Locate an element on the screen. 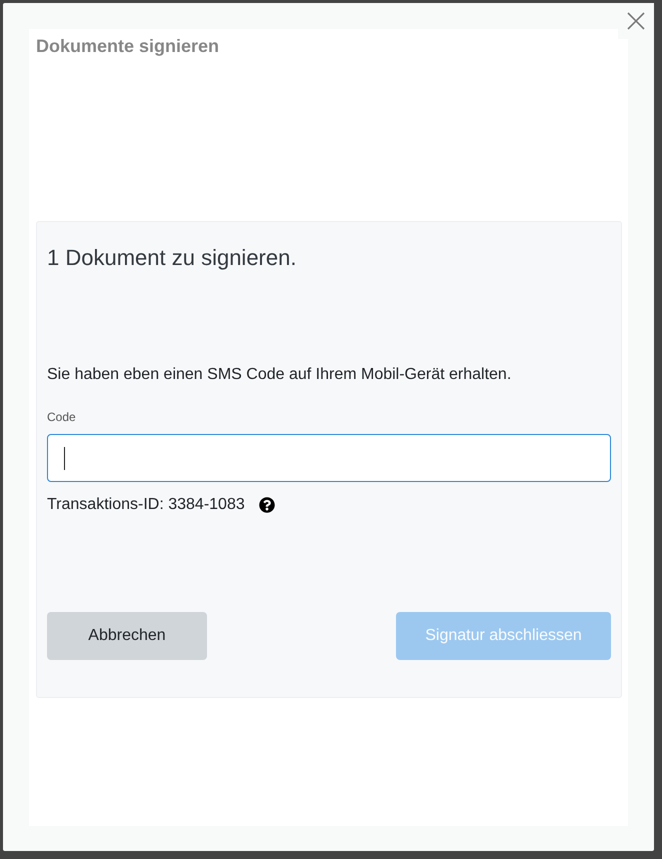  cancel-button: Abbrechen is located at coordinates (127, 636).